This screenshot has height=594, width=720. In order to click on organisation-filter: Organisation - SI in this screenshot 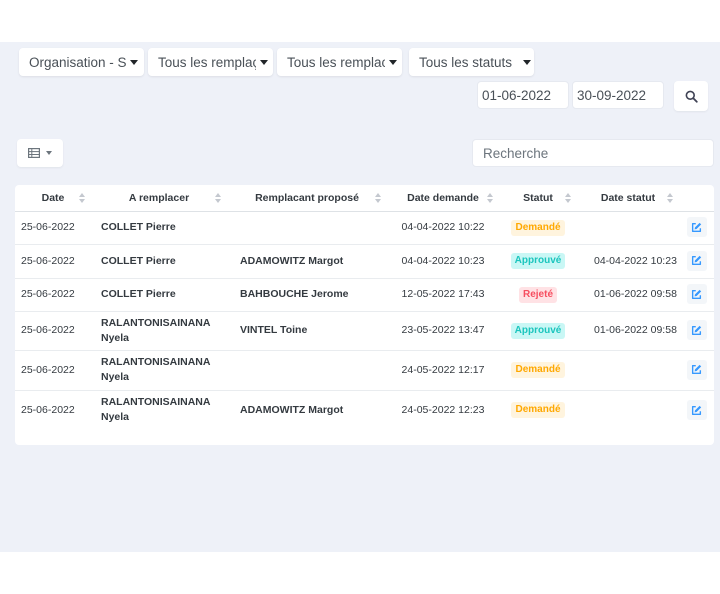, I will do `click(81, 62)`.